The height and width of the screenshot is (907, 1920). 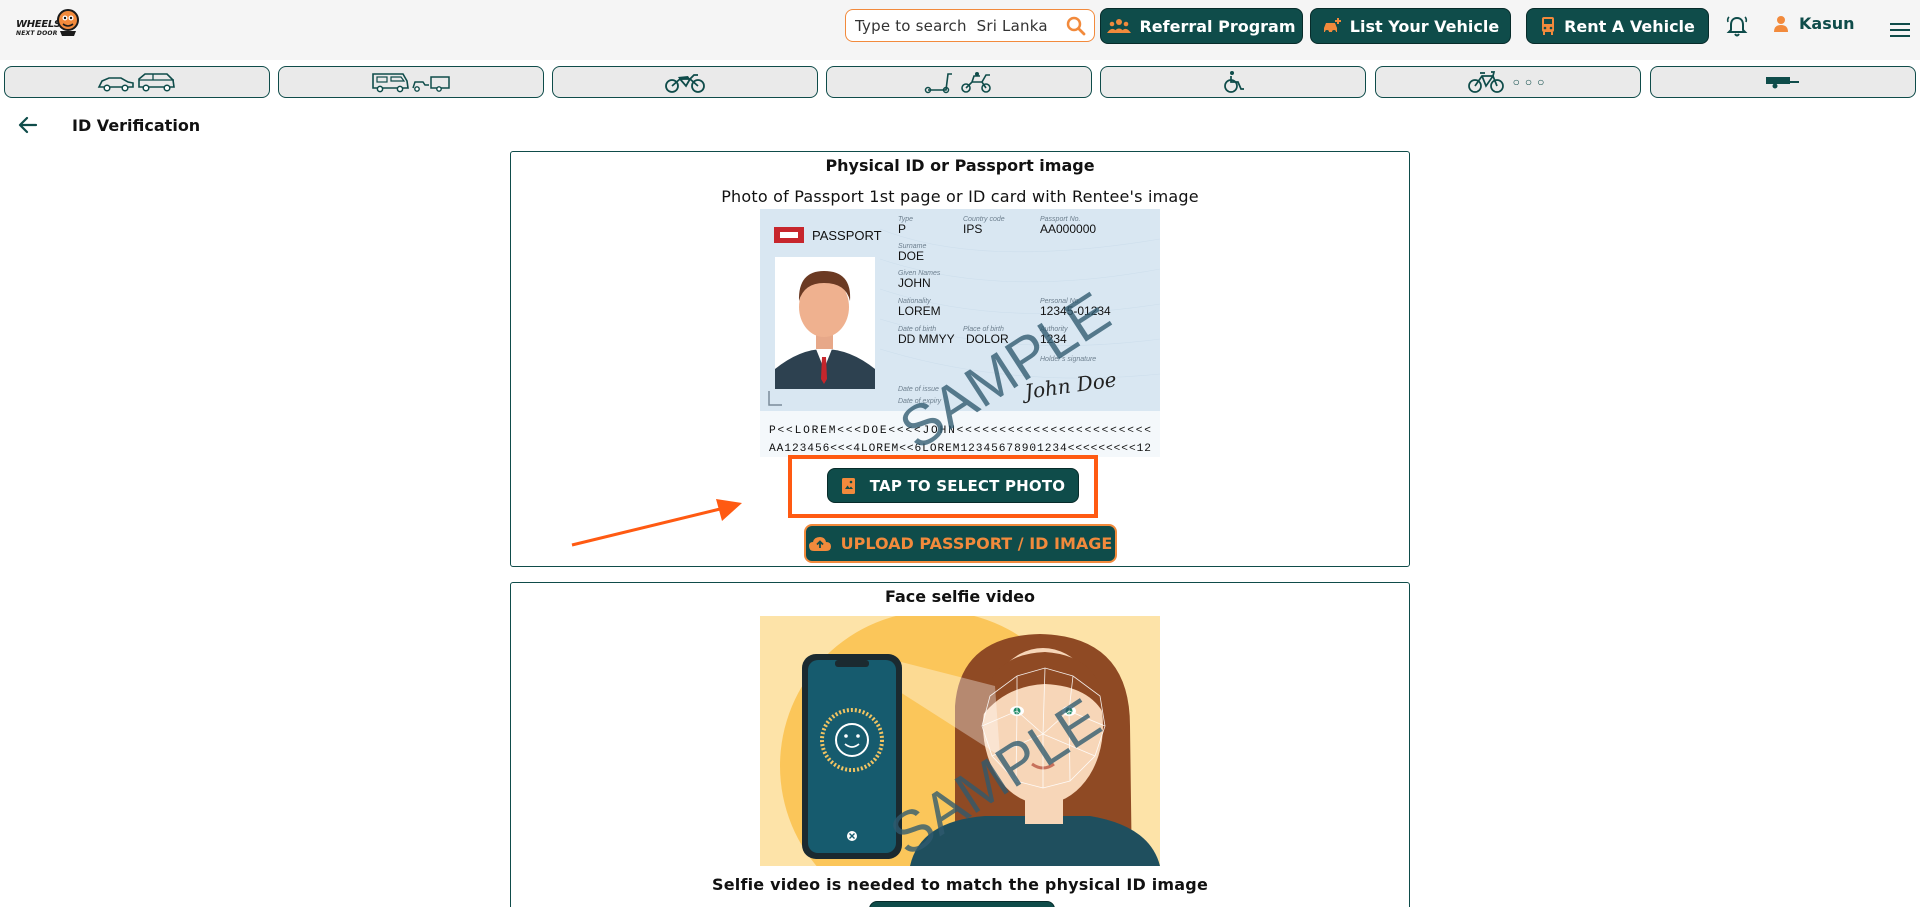 I want to click on referral-program-label: Referral Program, so click(x=1217, y=26).